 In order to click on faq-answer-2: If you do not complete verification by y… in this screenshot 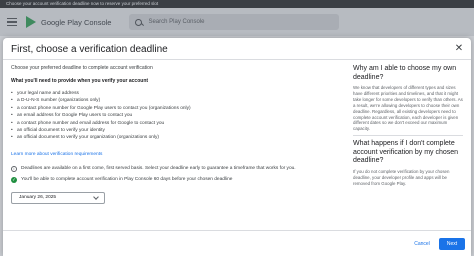, I will do `click(401, 177)`.